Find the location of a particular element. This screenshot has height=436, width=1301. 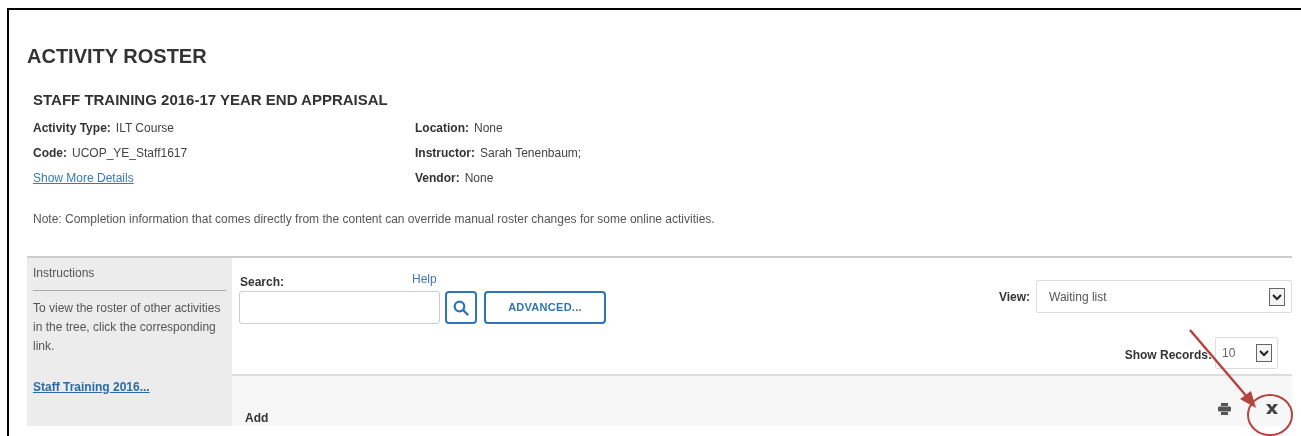

add-label: Add is located at coordinates (257, 418).